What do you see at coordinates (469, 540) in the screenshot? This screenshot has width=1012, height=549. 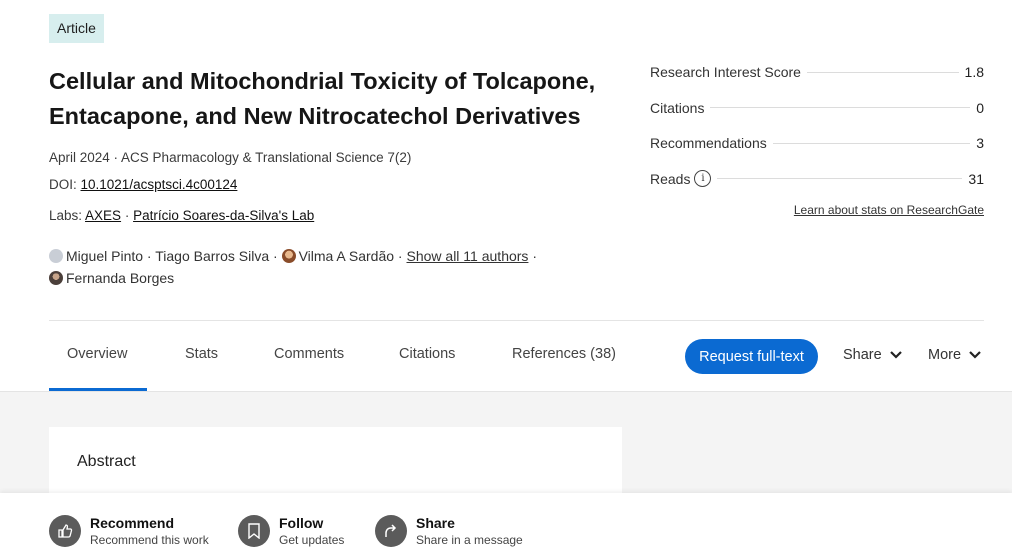 I see `share-sub: Share in a message` at bounding box center [469, 540].